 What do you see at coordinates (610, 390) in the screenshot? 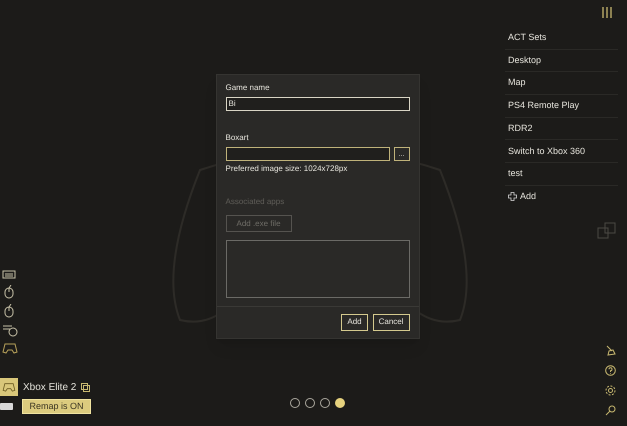
I see `settings-icon` at bounding box center [610, 390].